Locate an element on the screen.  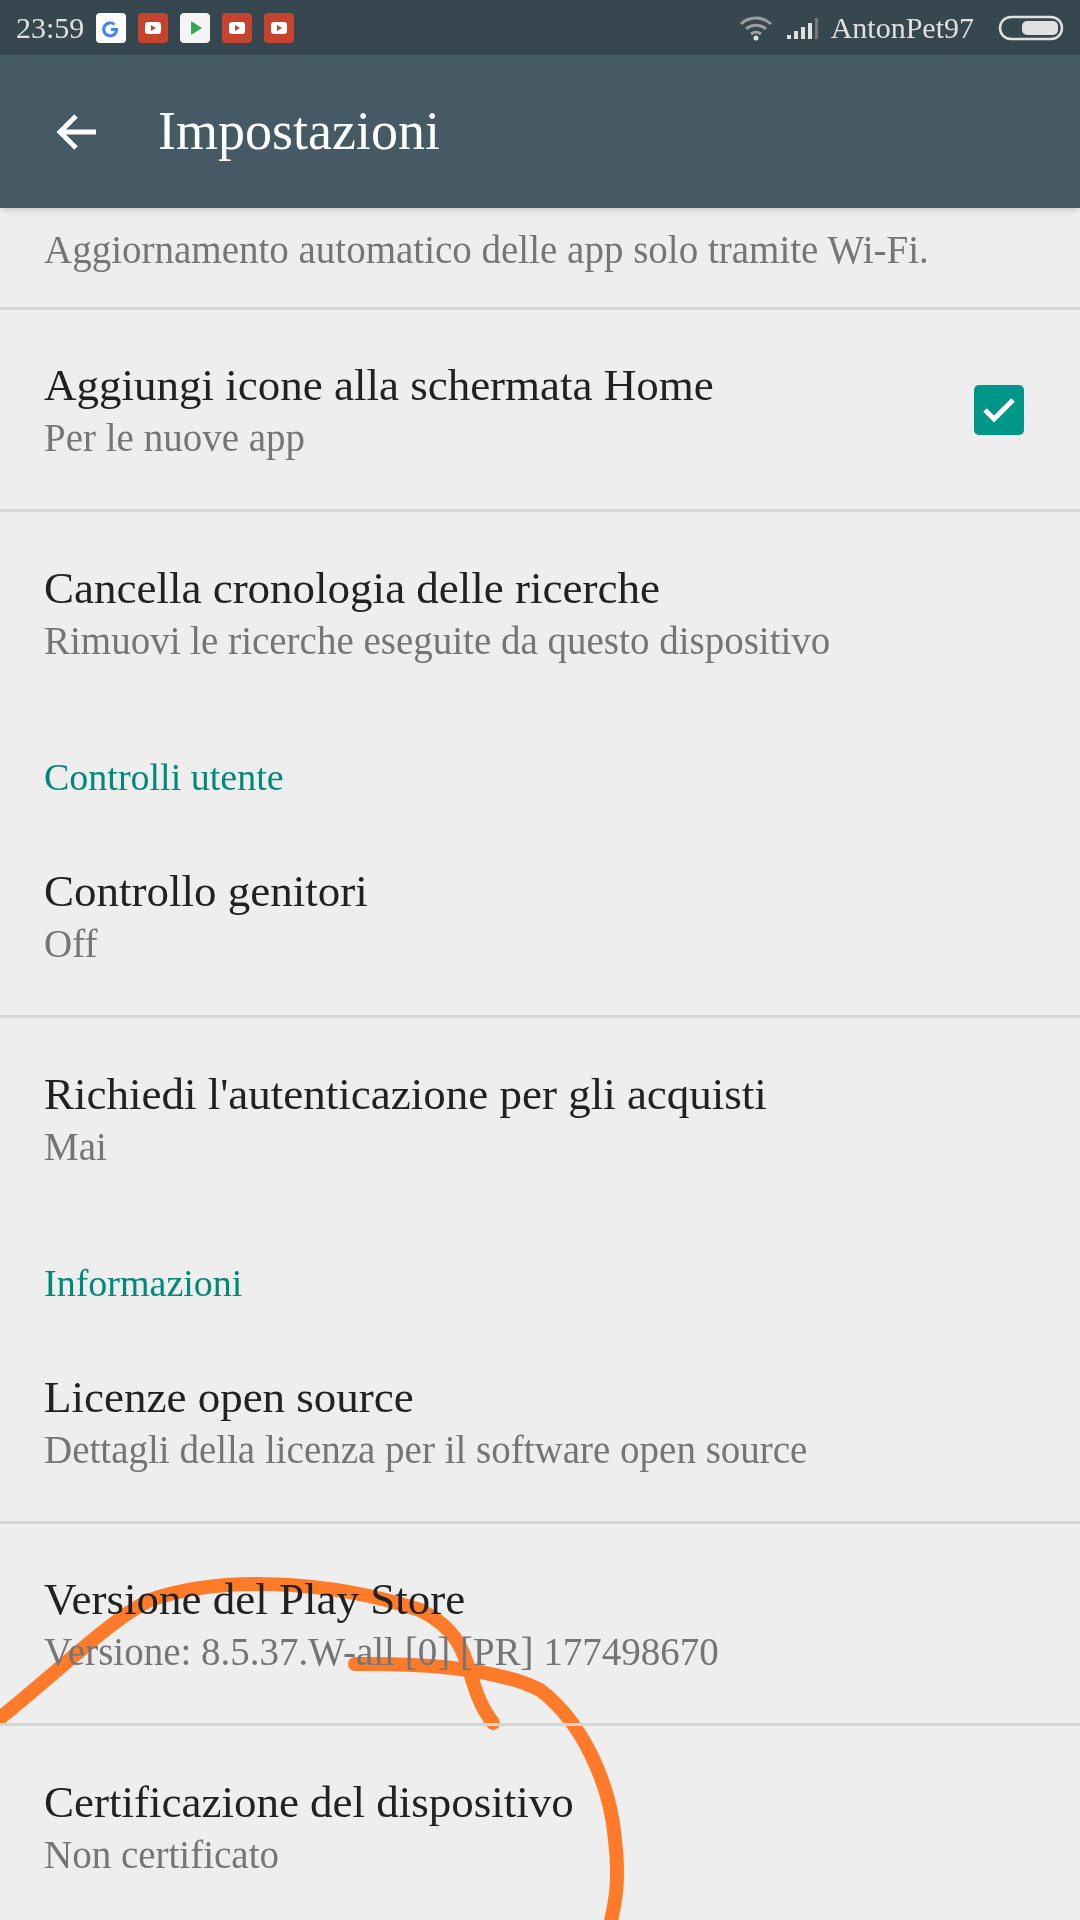
settings-item: Cancella cronologia delle ricerche Rimuovi le ricerche eseguite da questo dispositivo is located at coordinates (540, 613).